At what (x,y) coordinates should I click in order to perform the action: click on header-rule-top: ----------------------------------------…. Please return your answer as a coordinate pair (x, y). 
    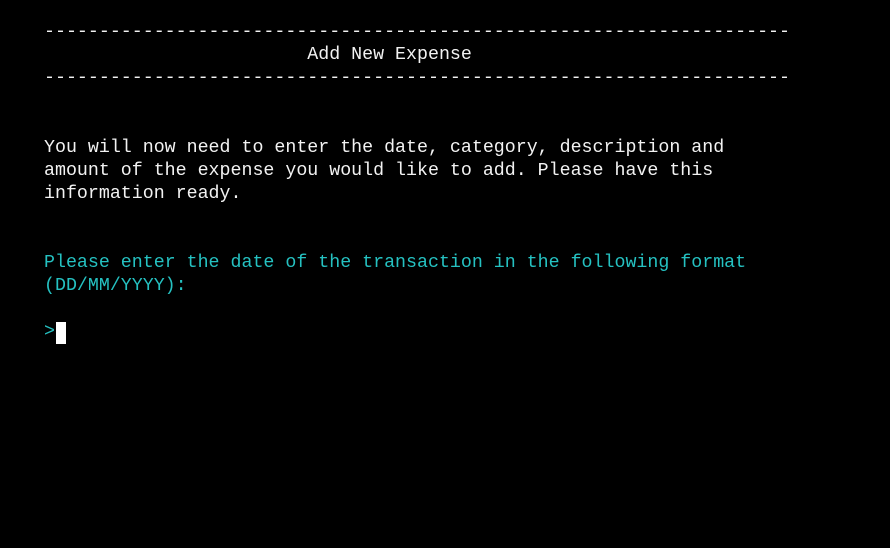
    Looking at the image, I should click on (417, 32).